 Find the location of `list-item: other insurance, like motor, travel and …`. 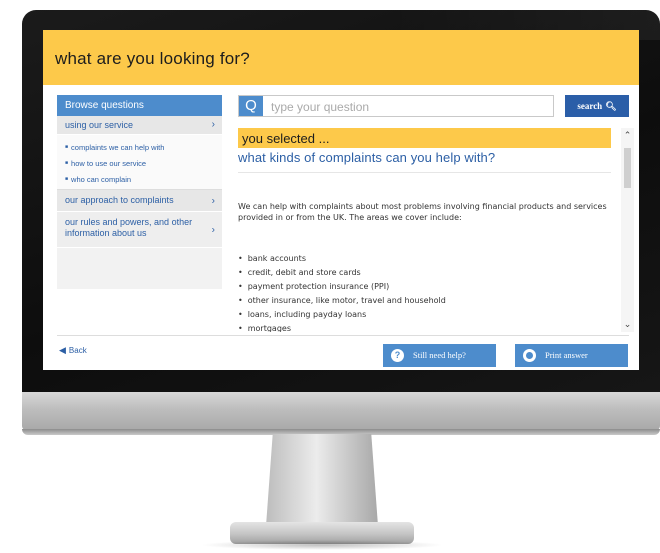

list-item: other insurance, like motor, travel and … is located at coordinates (342, 301).